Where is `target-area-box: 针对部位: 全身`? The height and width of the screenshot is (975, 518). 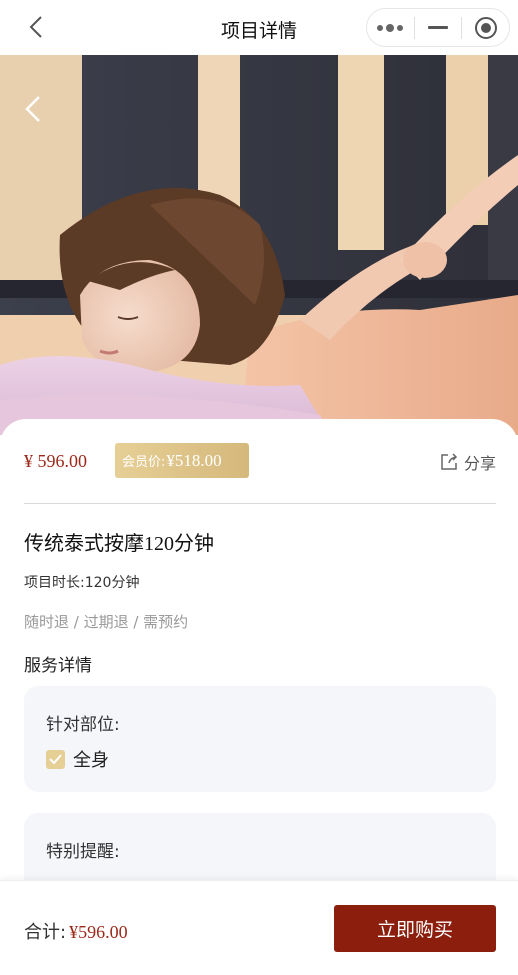
target-area-box: 针对部位: 全身 is located at coordinates (260, 739).